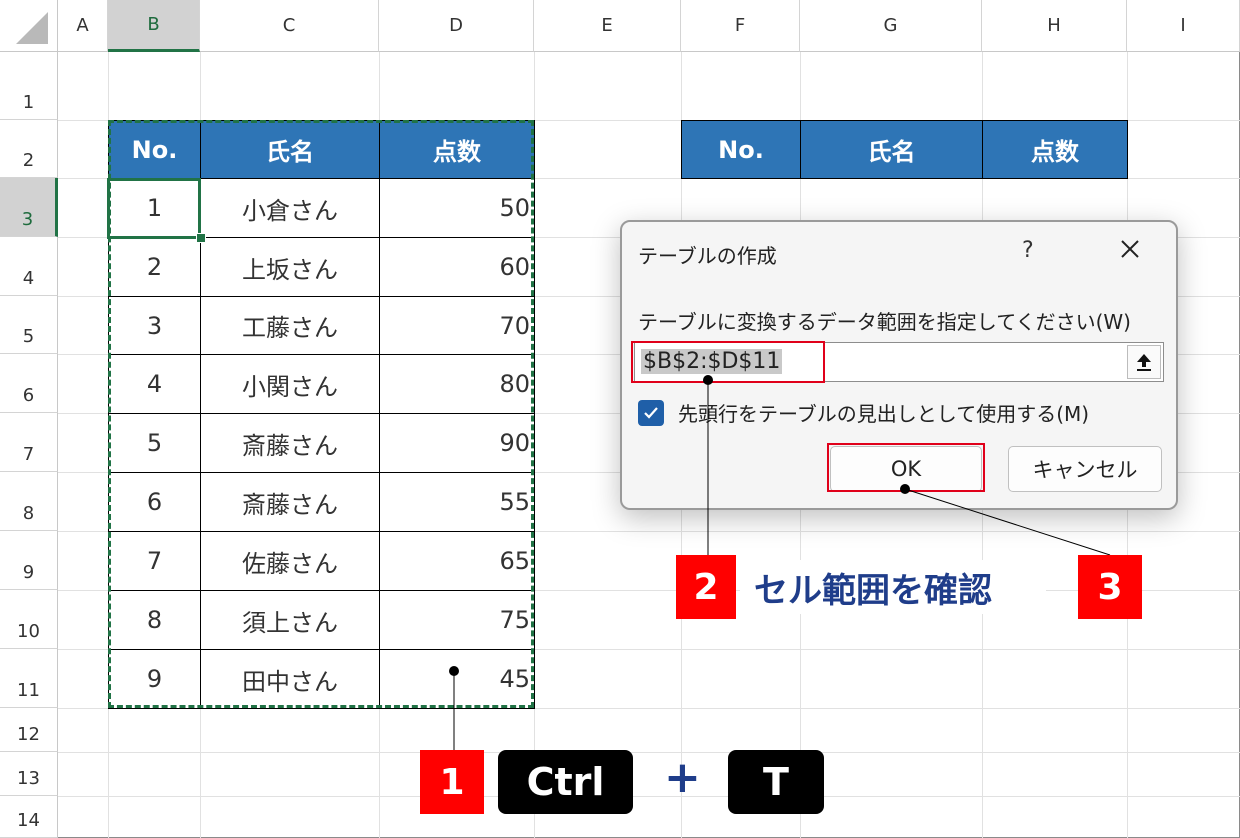 The width and height of the screenshot is (1240, 838). I want to click on table-cell: 50, so click(457, 208).